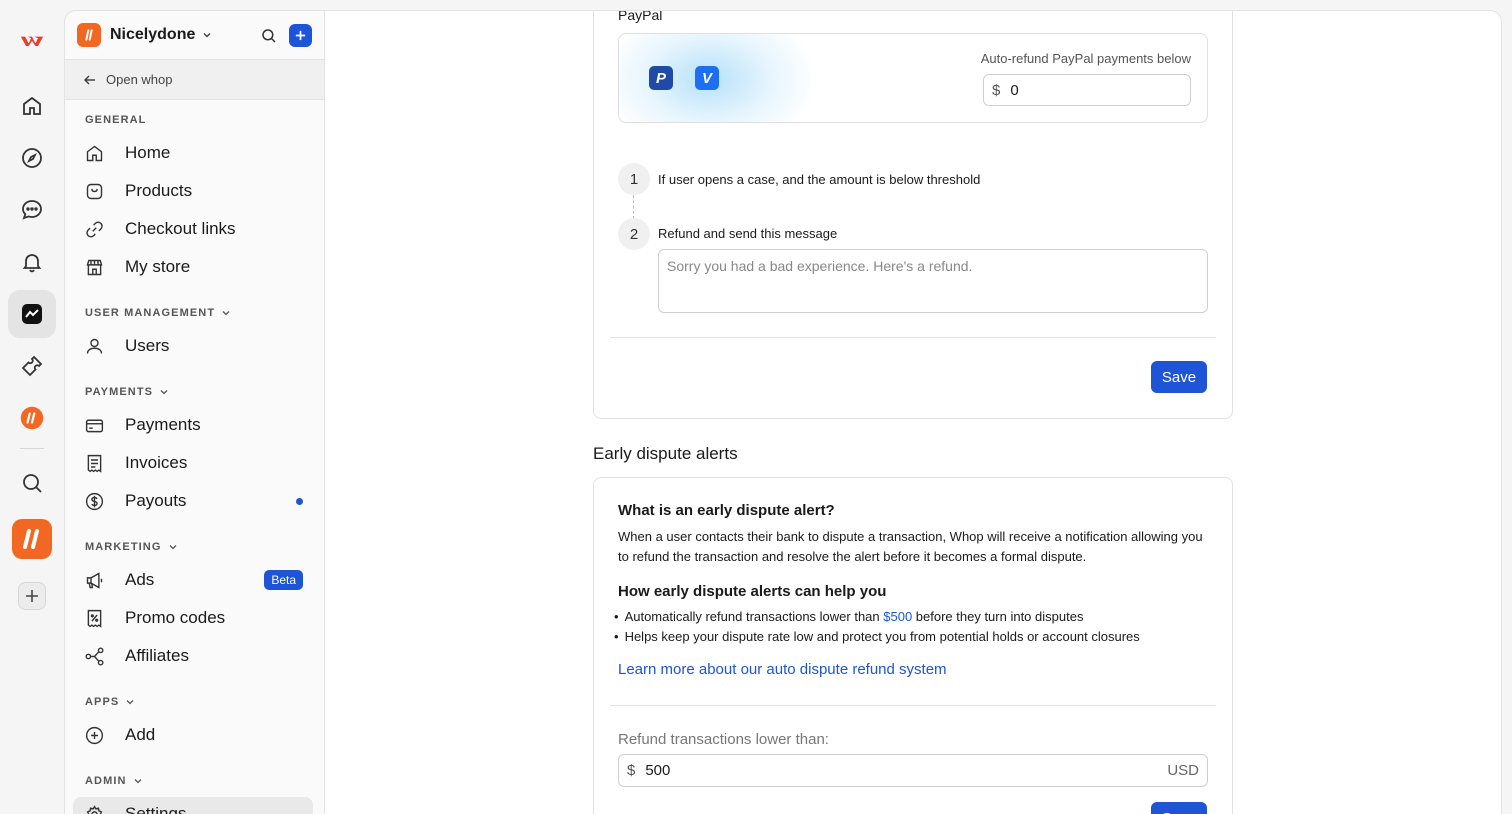  I want to click on dollar-circle-icon, so click(94, 501).